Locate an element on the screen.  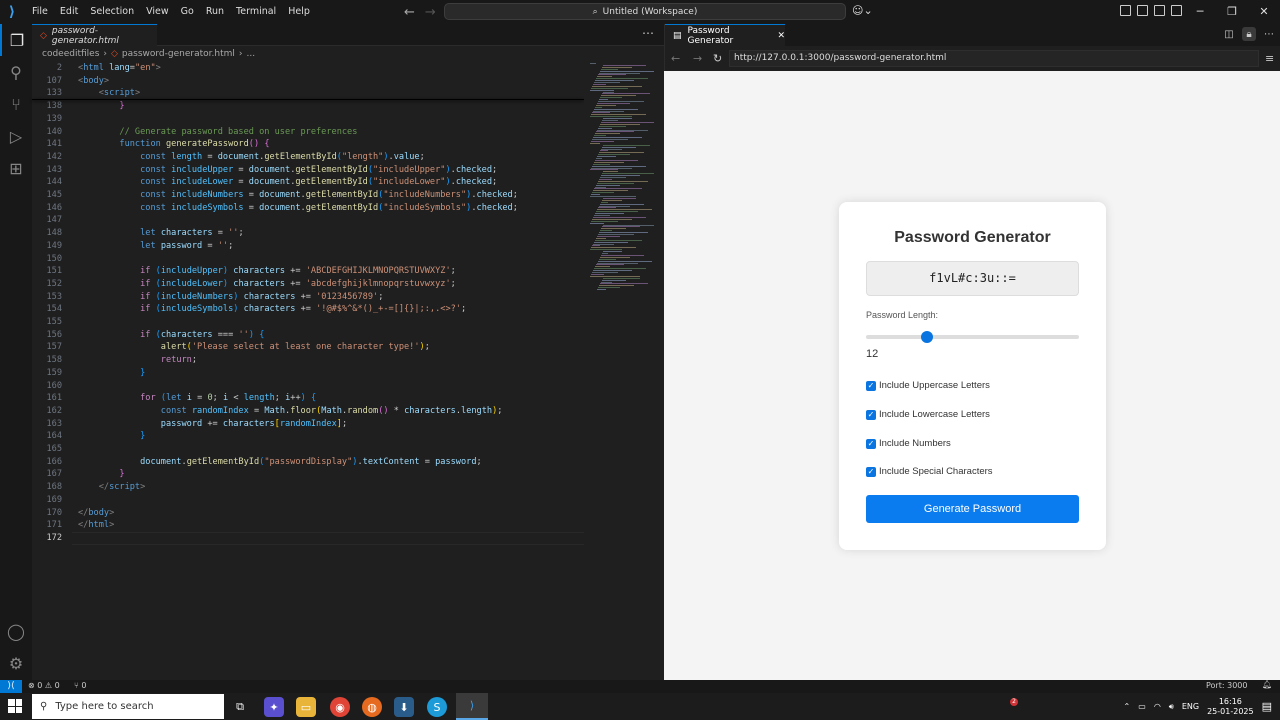
forward-arrow-icon: → is located at coordinates (697, 58).